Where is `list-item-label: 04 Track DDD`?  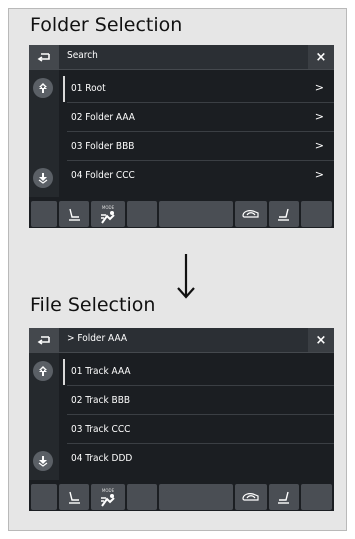 list-item-label: 04 Track DDD is located at coordinates (102, 458).